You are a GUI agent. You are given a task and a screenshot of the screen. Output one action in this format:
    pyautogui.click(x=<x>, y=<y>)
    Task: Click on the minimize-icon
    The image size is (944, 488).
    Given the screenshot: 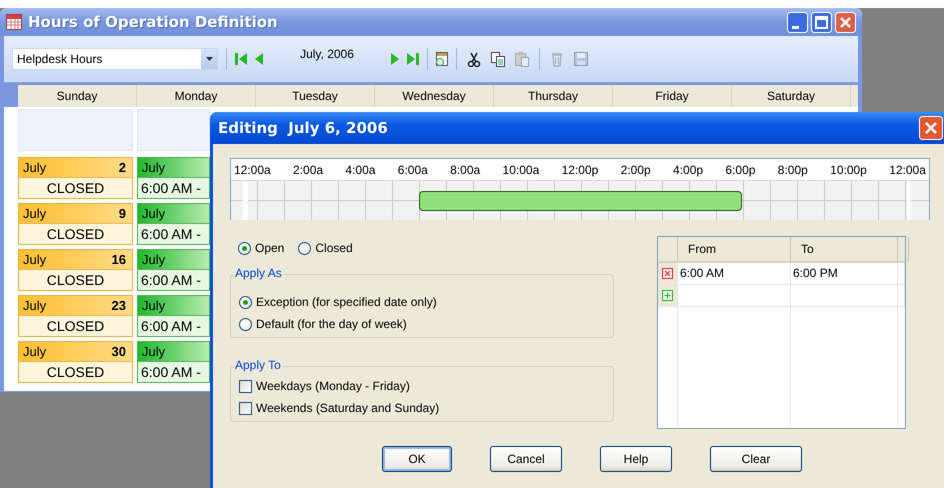 What is the action you would take?
    pyautogui.click(x=797, y=22)
    